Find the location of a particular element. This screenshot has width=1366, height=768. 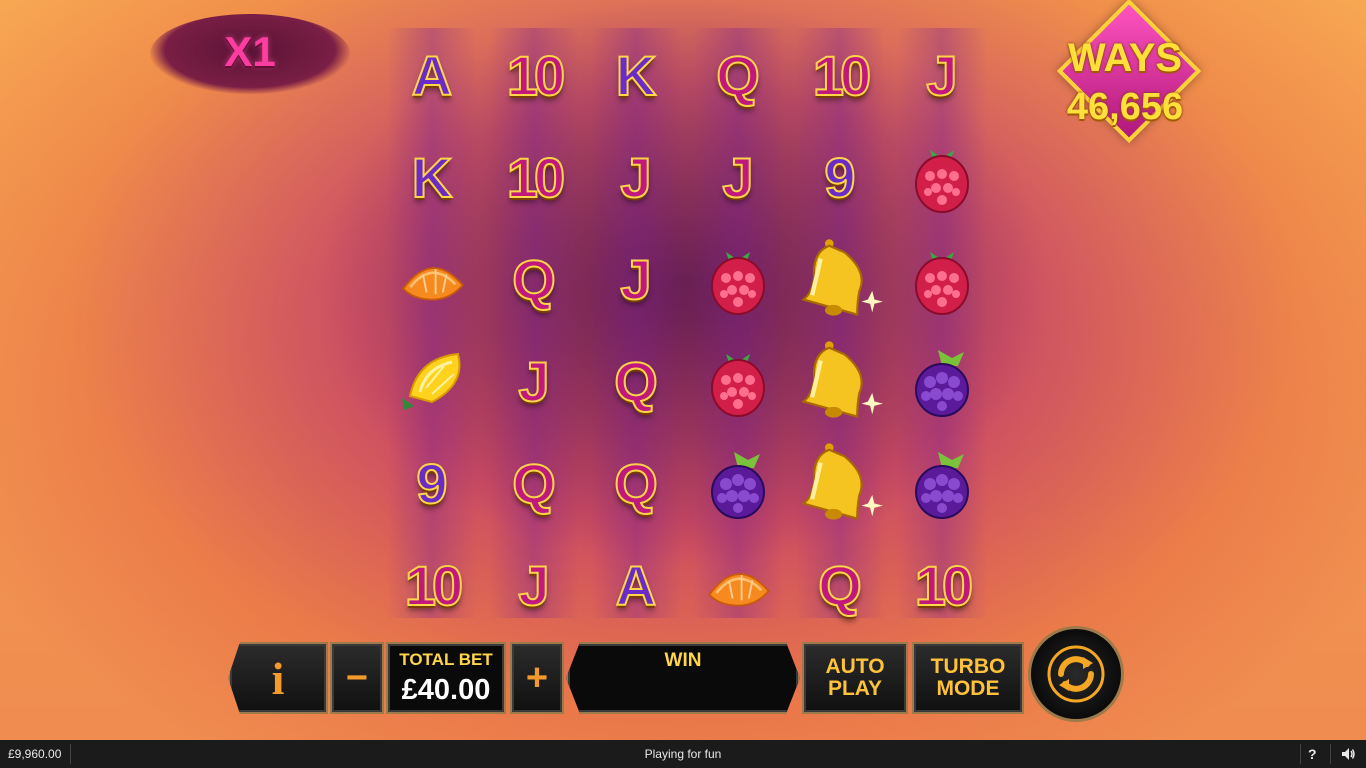

turbo-mode-button: TURBO MODE is located at coordinates (968, 678).